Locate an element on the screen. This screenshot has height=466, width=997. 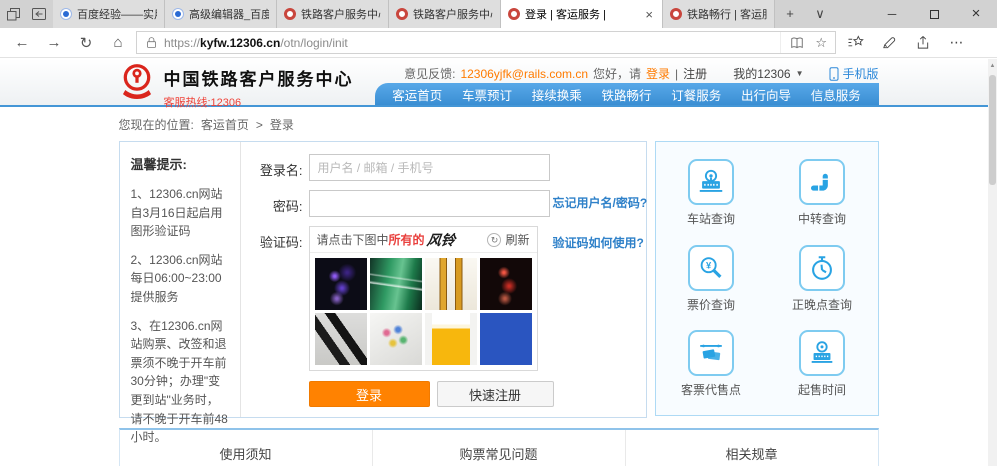
nav-item-meal: 订餐服务 is located at coordinates (696, 94).